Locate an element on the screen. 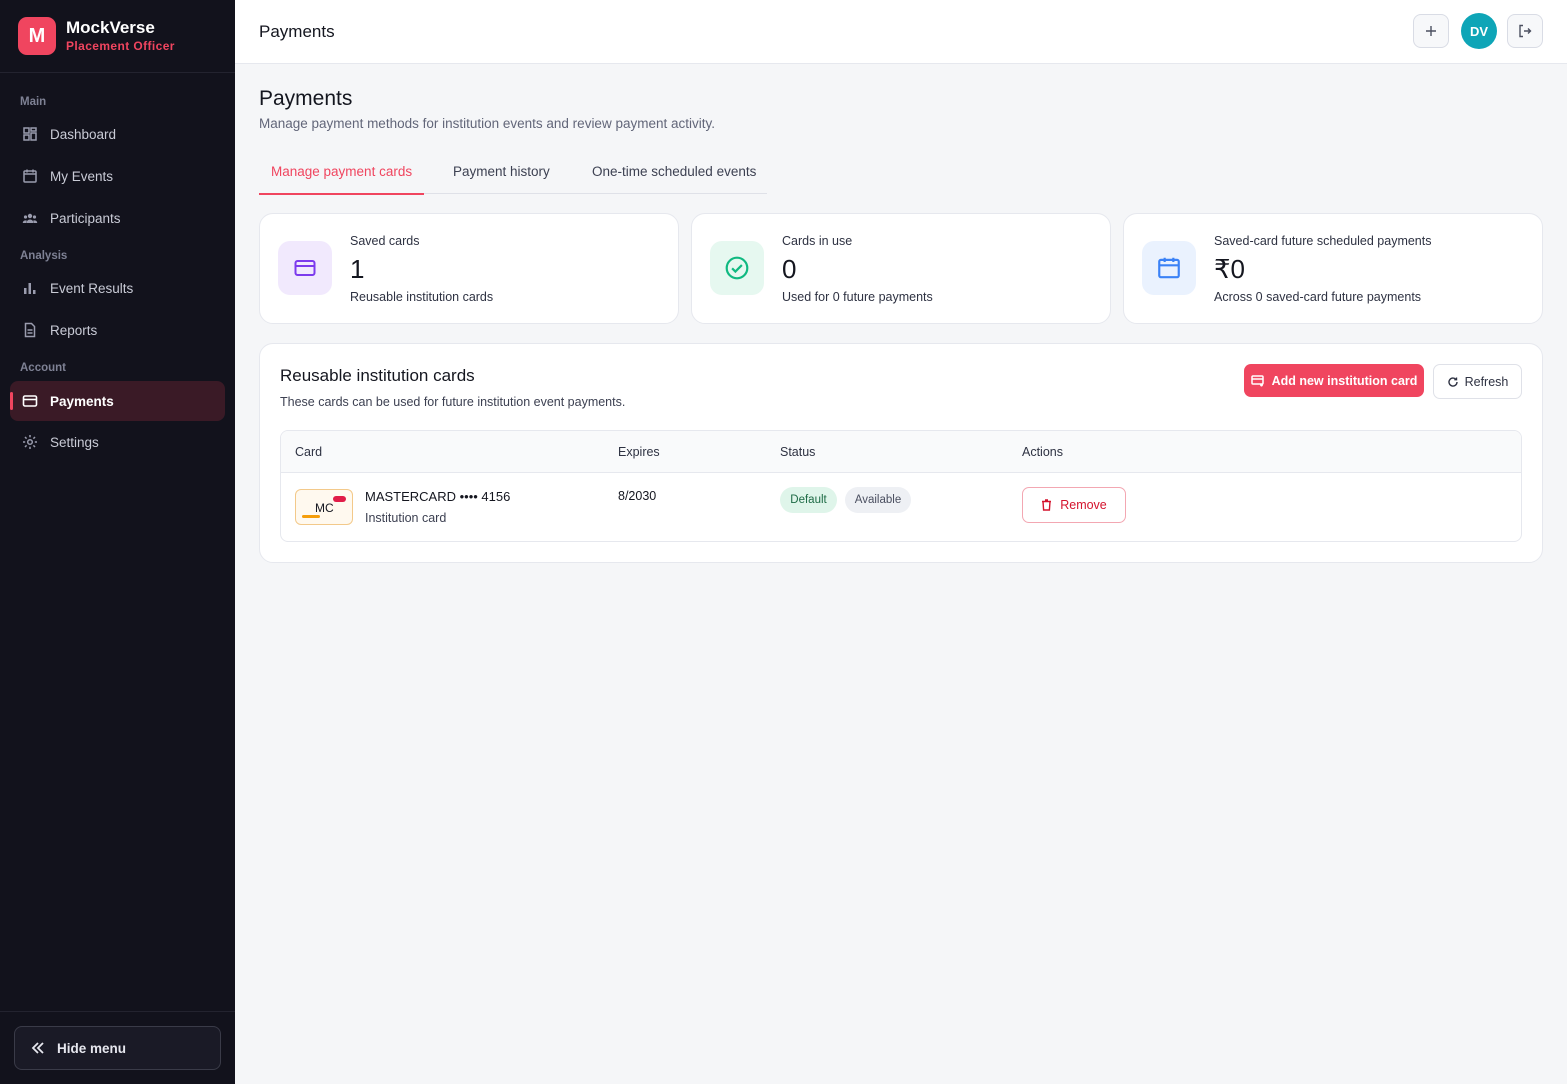  stat-card-saved-cards: Saved cards 1 Reusable institution cards is located at coordinates (469, 268).